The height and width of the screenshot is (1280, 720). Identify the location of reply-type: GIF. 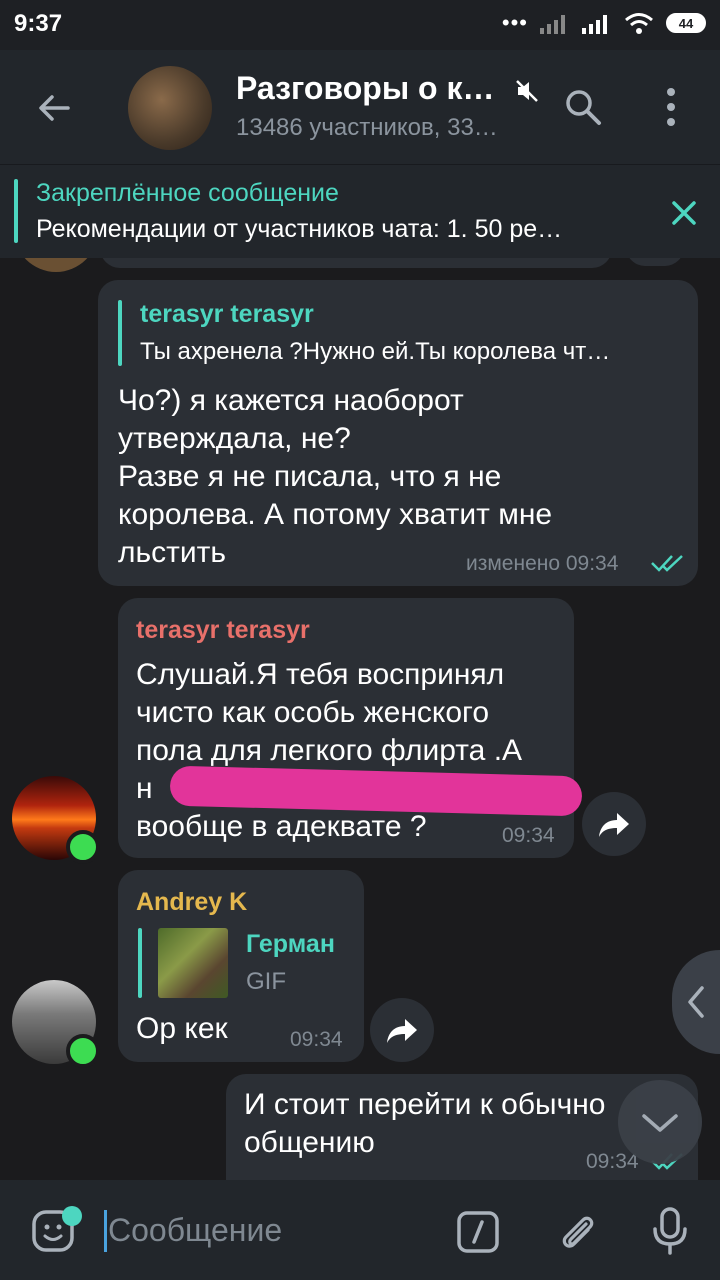
(266, 981).